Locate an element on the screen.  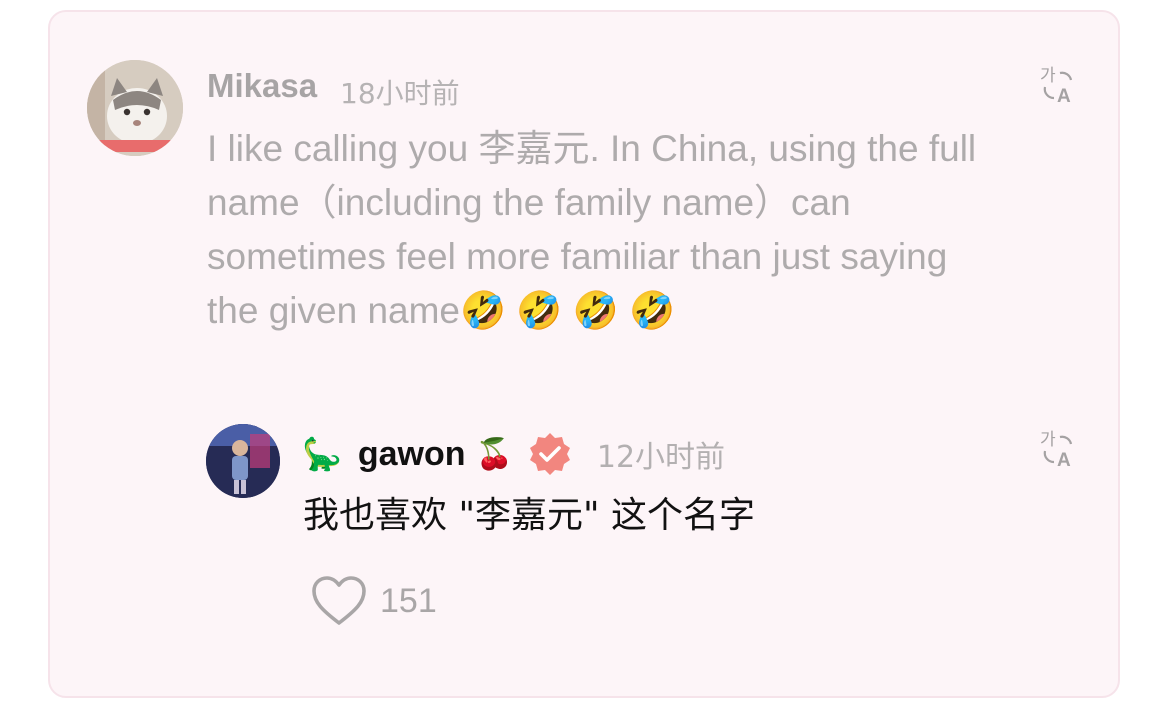
like-count: 151 is located at coordinates (408, 600).